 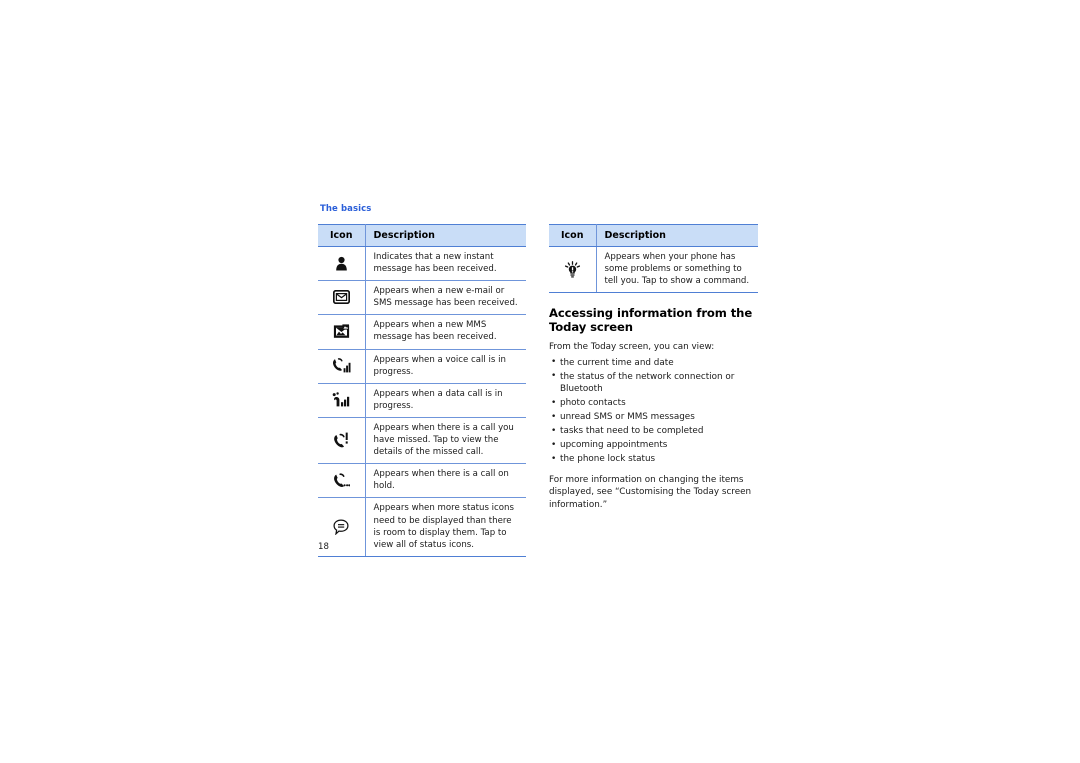 I want to click on page-number: 18, so click(x=323, y=547).